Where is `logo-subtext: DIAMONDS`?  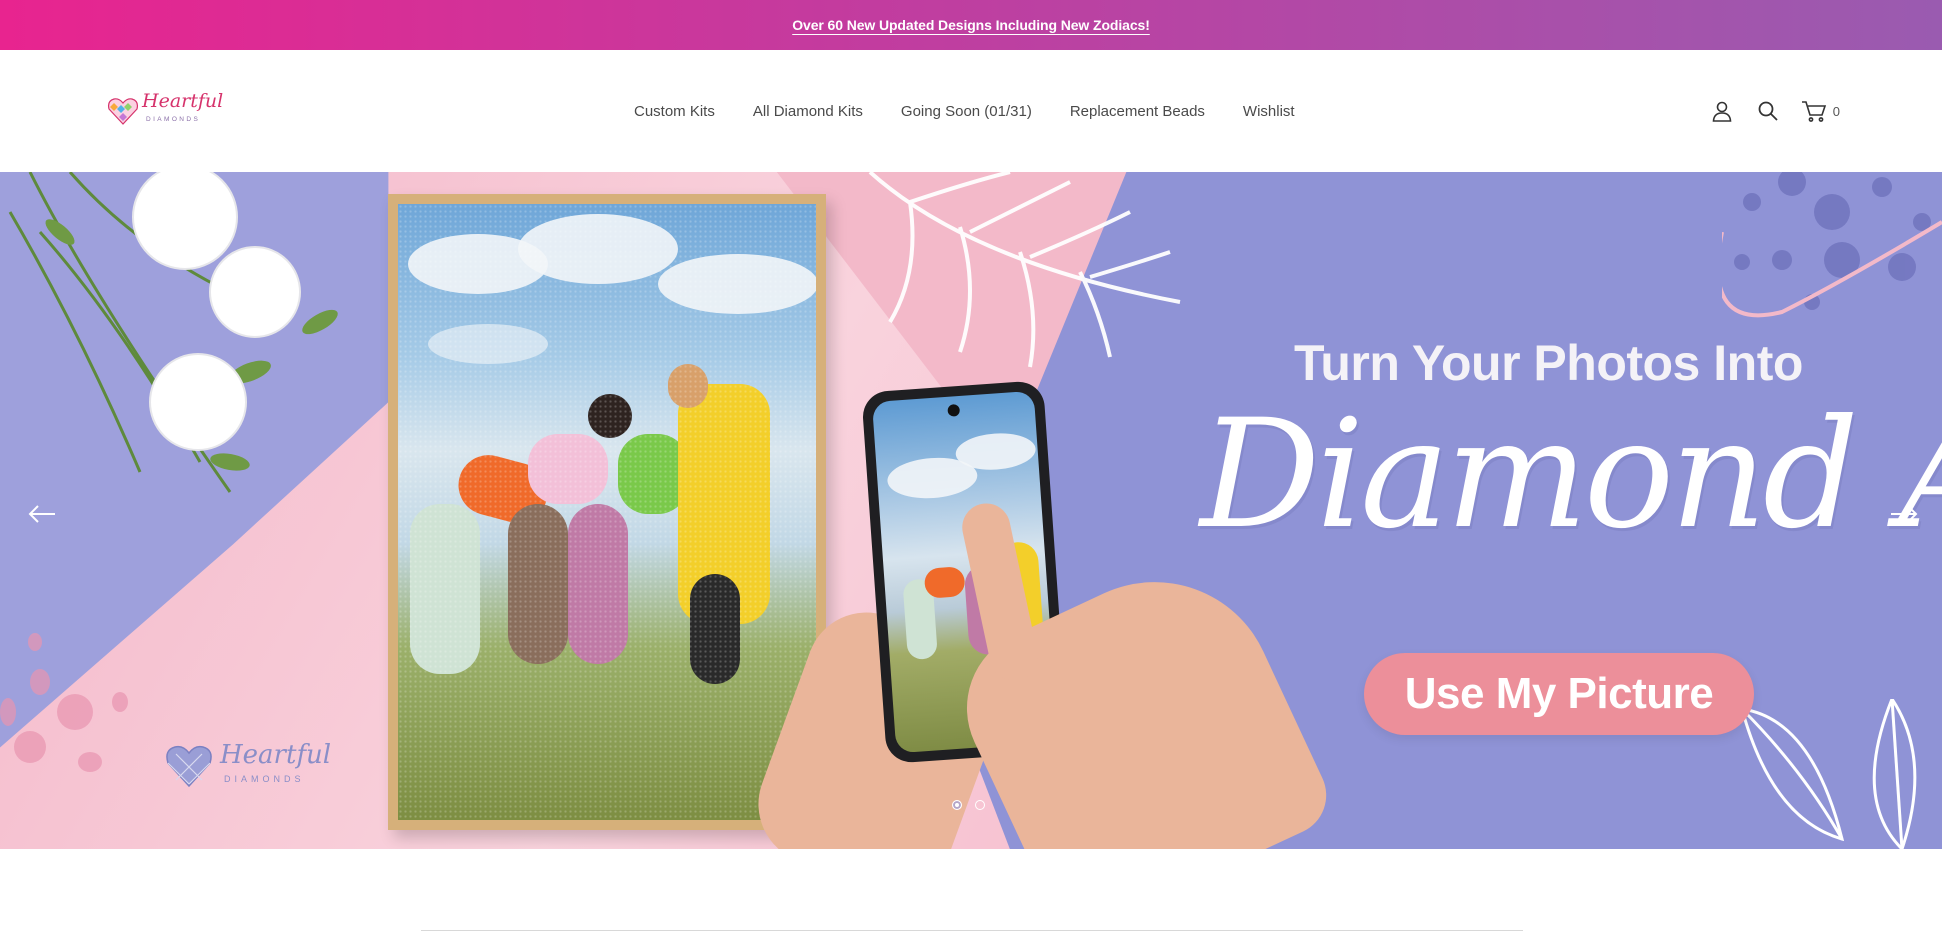
logo-subtext: DIAMONDS is located at coordinates (173, 119).